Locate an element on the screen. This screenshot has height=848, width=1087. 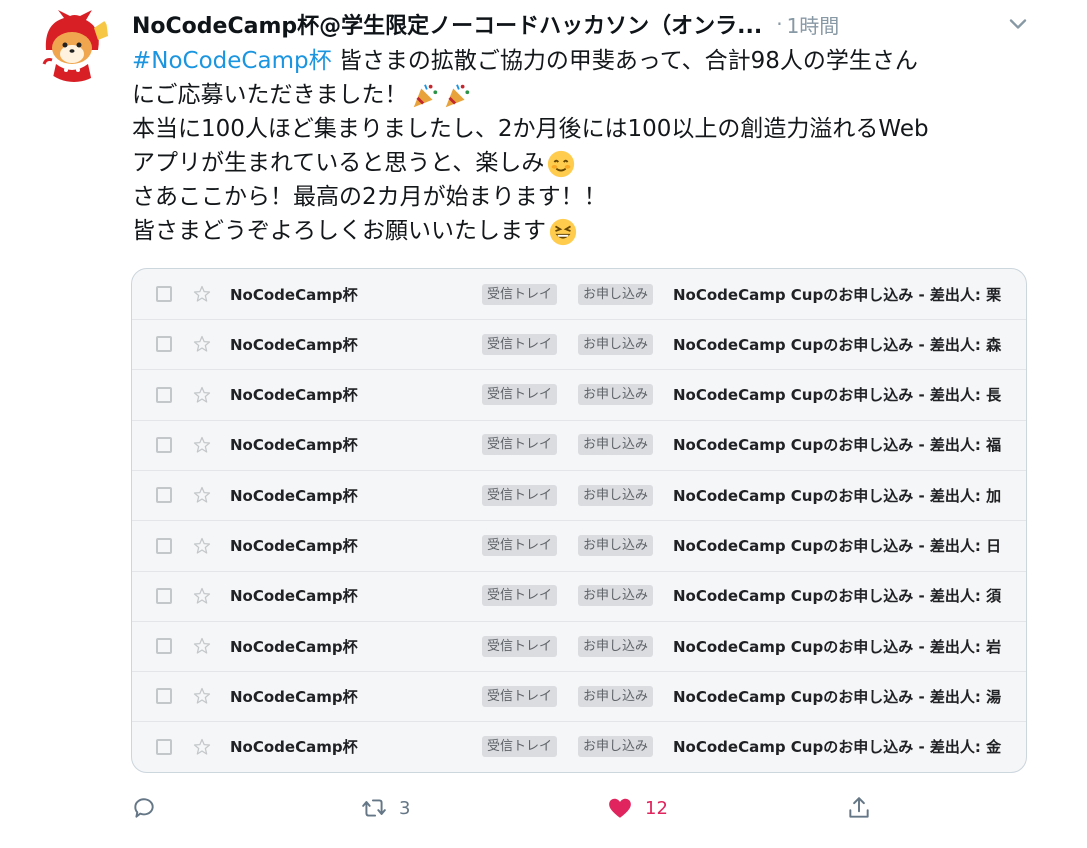
avatar is located at coordinates (74, 44).